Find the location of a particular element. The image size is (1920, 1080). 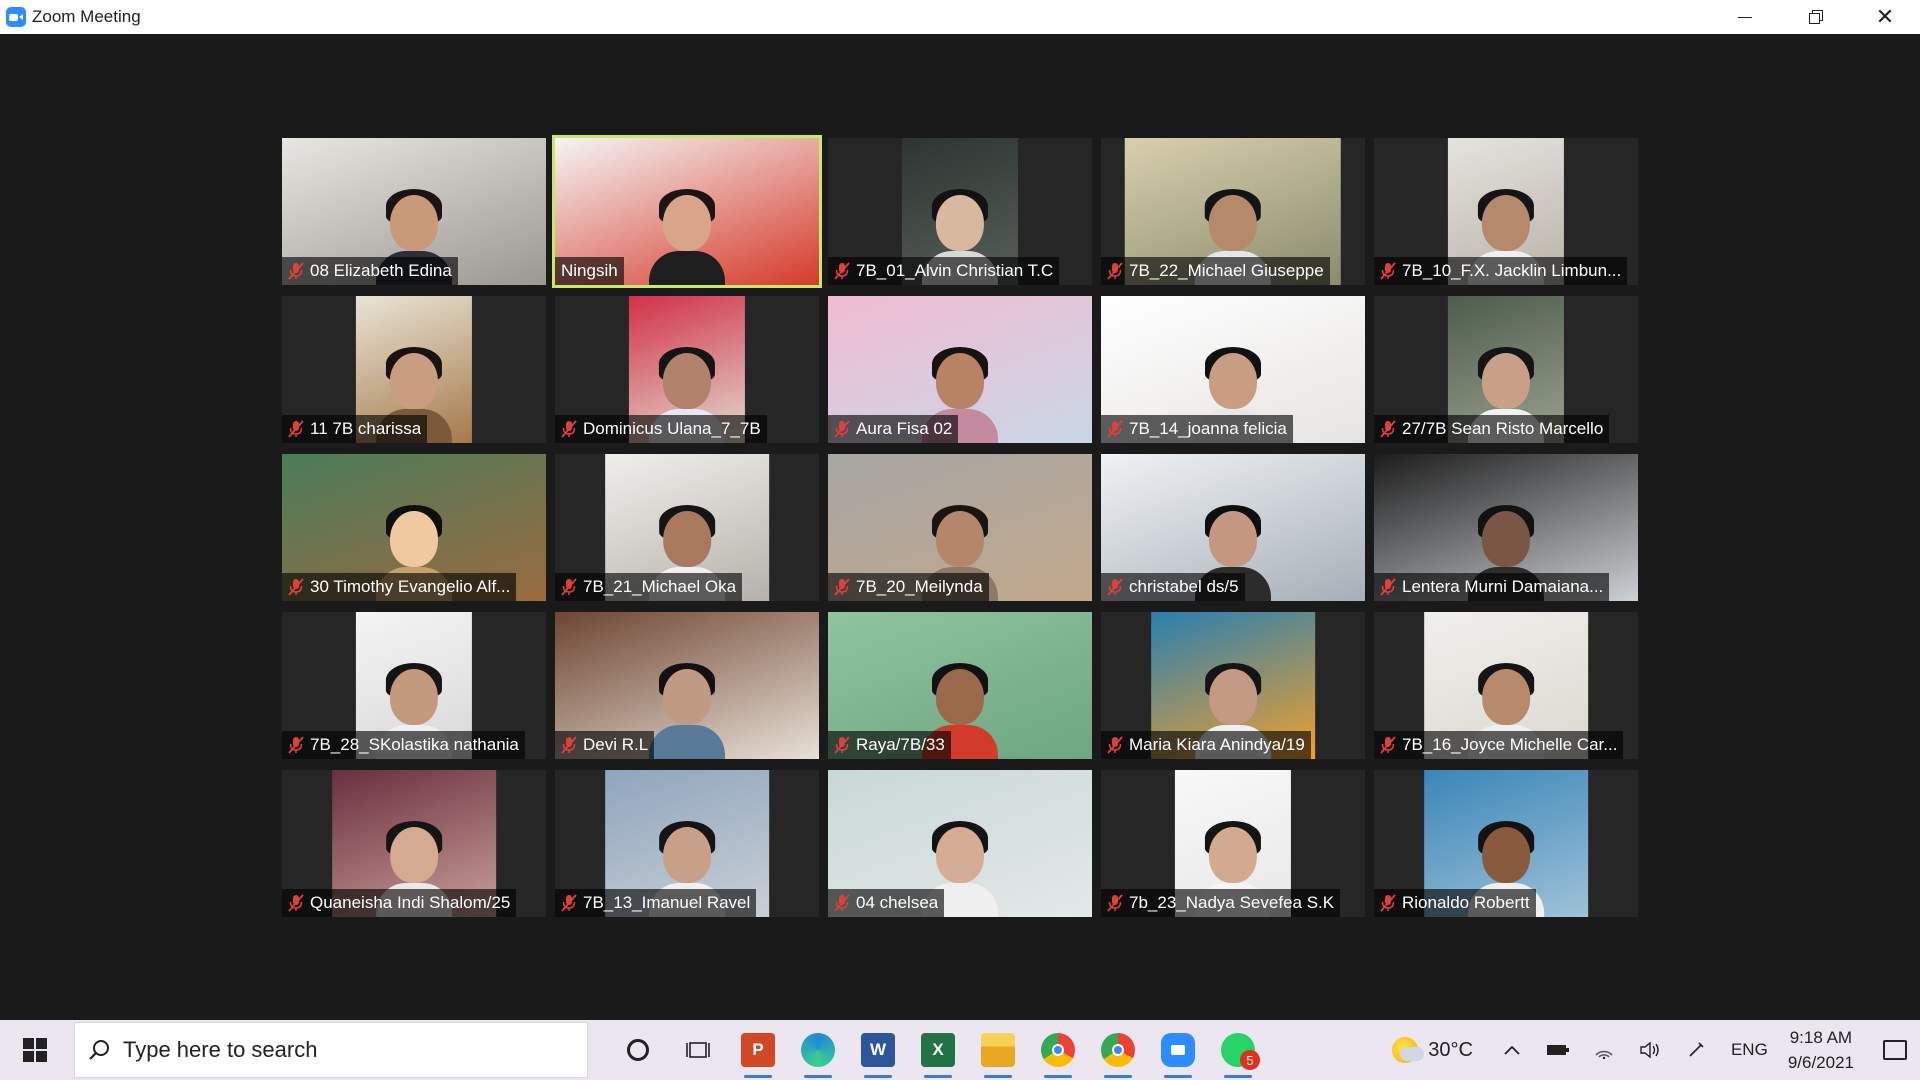

participant-tile: Aura Fisa 02 is located at coordinates (960, 369).